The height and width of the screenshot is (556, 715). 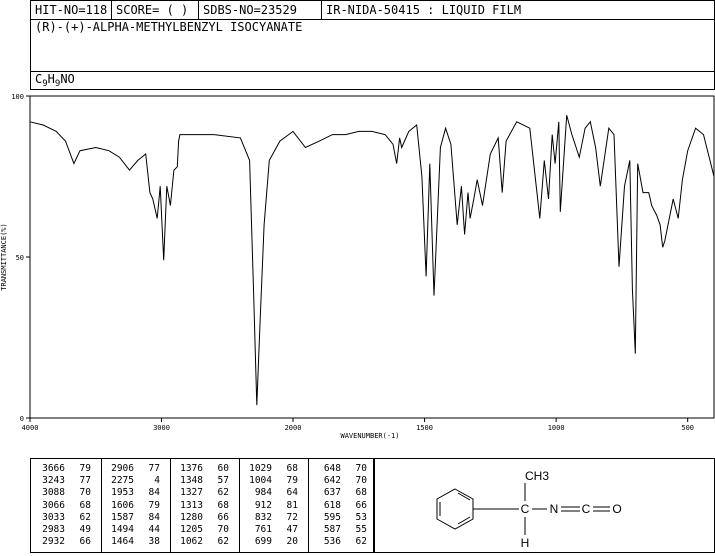 What do you see at coordinates (138, 469) in the screenshot?
I see `peak-row: 2906 77` at bounding box center [138, 469].